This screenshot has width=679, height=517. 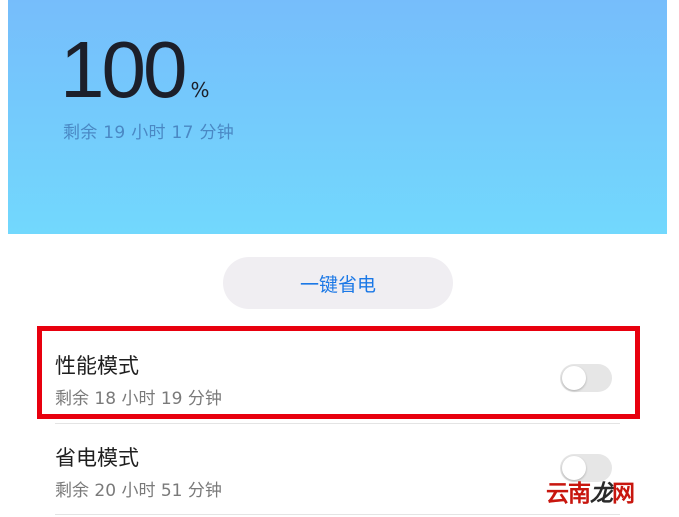 I want to click on battery-percent-unit: %, so click(x=200, y=90).